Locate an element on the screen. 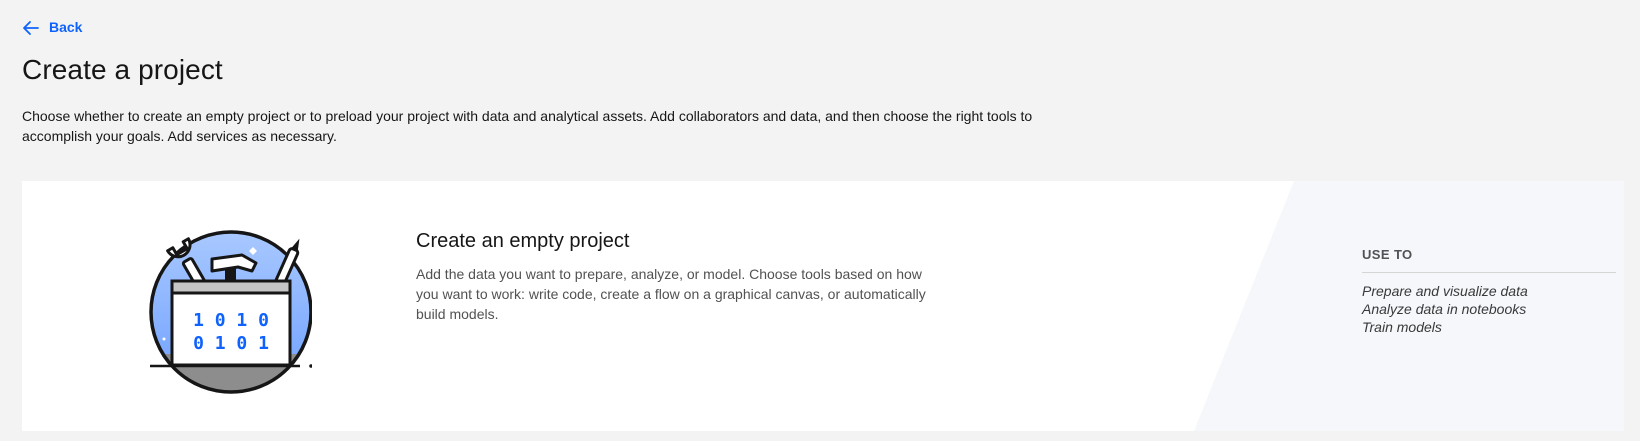 Image resolution: width=1640 pixels, height=441 pixels. binary-row-2: 0 1 0 1 is located at coordinates (231, 343).